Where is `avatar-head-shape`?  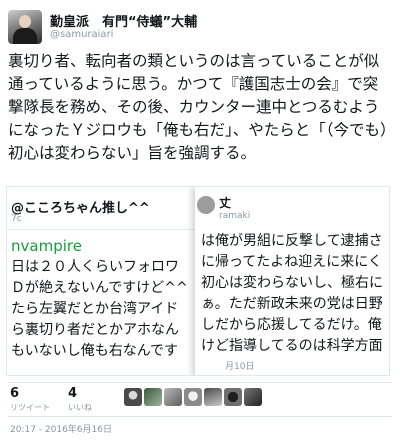
avatar-head-shape is located at coordinates (25, 21).